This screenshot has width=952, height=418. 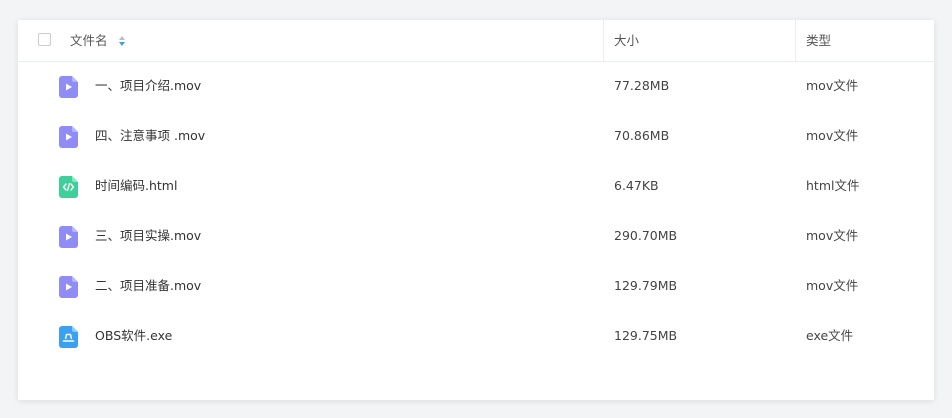 What do you see at coordinates (646, 235) in the screenshot?
I see `file-size: 290.70MB` at bounding box center [646, 235].